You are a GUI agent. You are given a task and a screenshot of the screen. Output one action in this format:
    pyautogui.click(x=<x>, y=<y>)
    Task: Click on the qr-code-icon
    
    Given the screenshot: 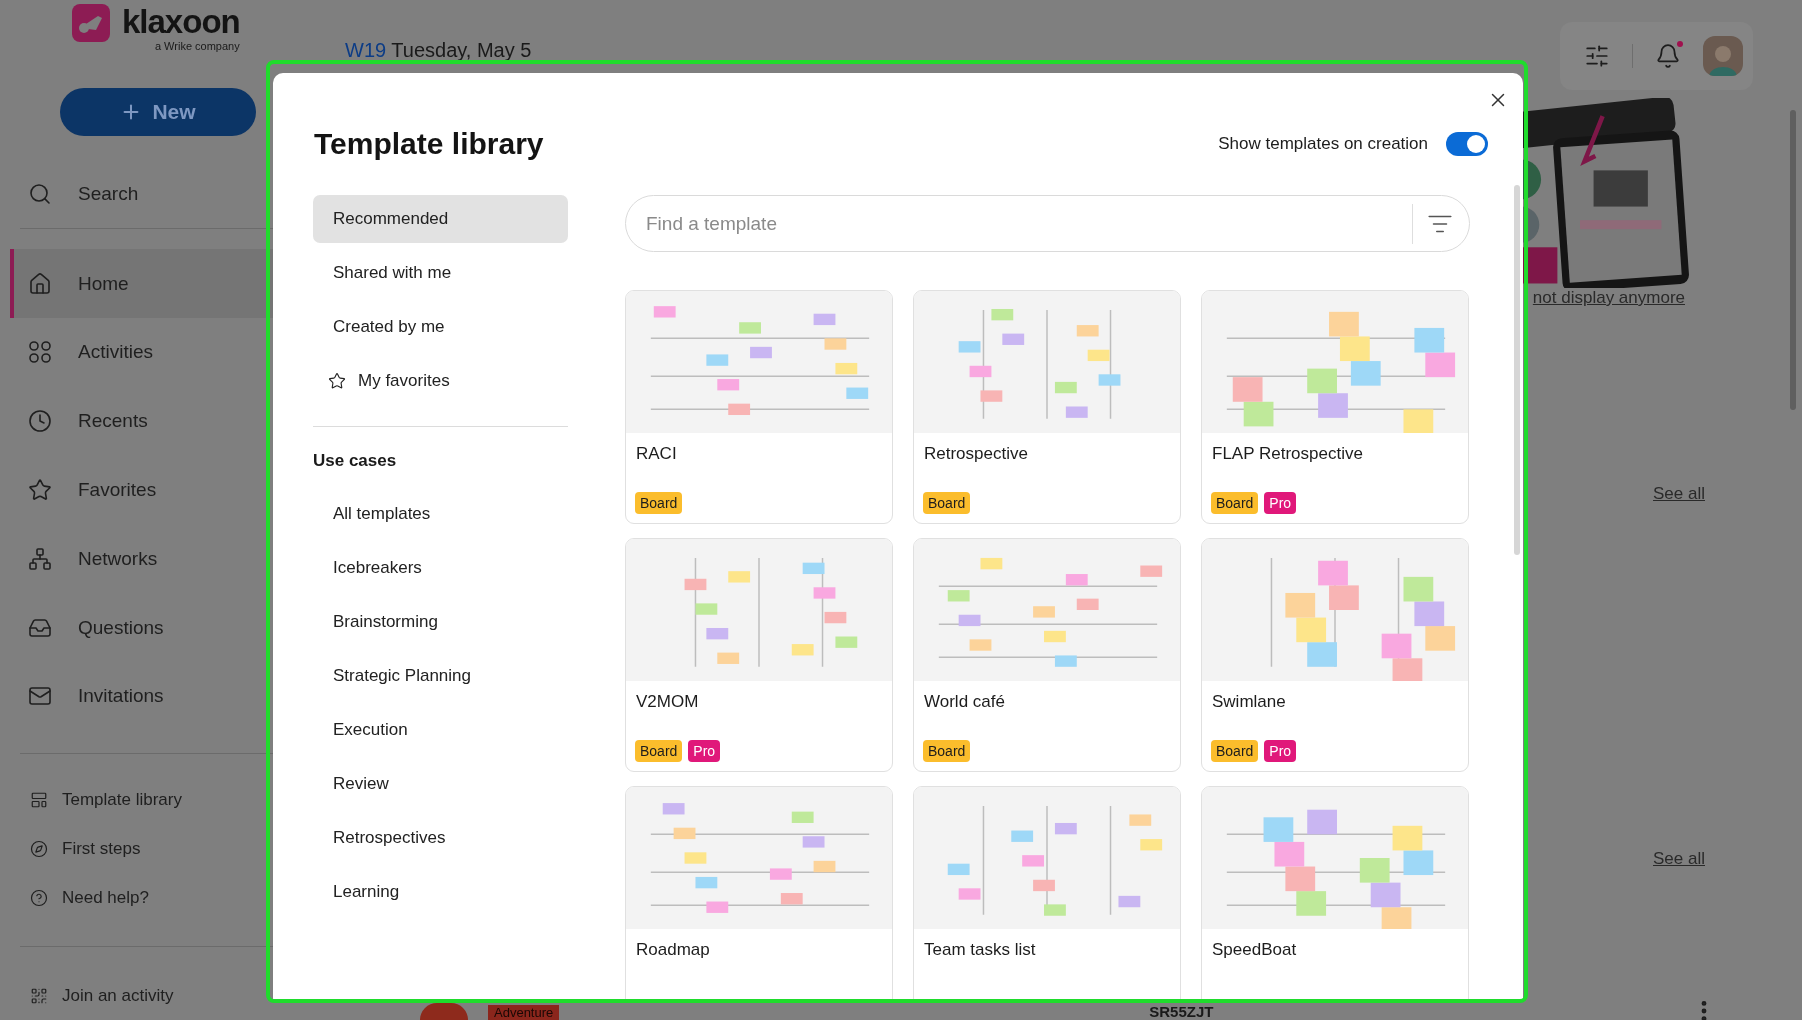 What is the action you would take?
    pyautogui.click(x=39, y=995)
    